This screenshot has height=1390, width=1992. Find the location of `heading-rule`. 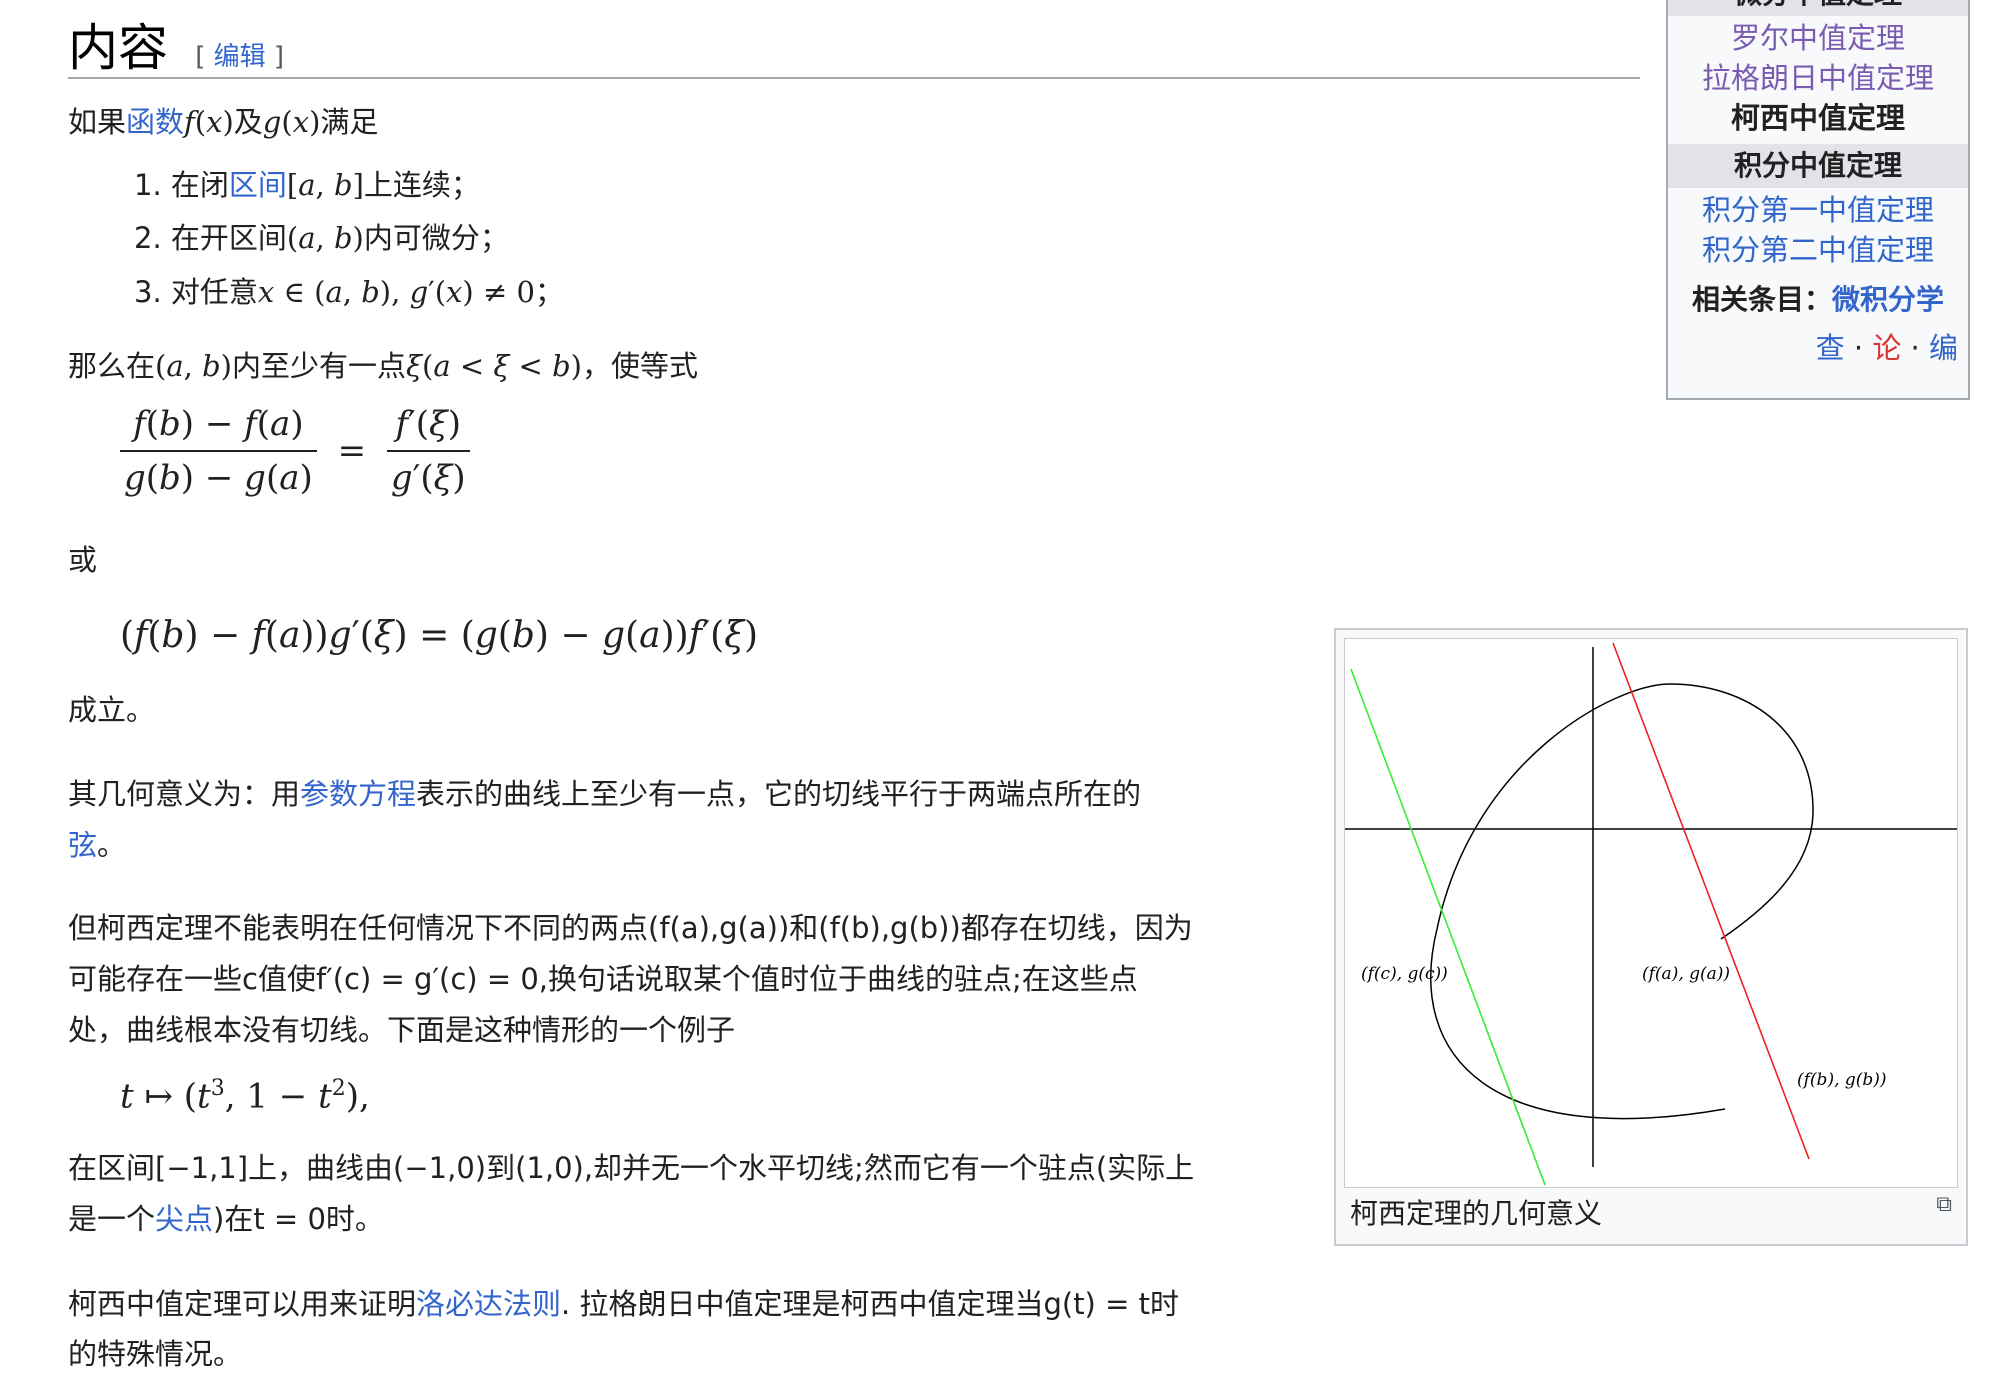

heading-rule is located at coordinates (854, 78).